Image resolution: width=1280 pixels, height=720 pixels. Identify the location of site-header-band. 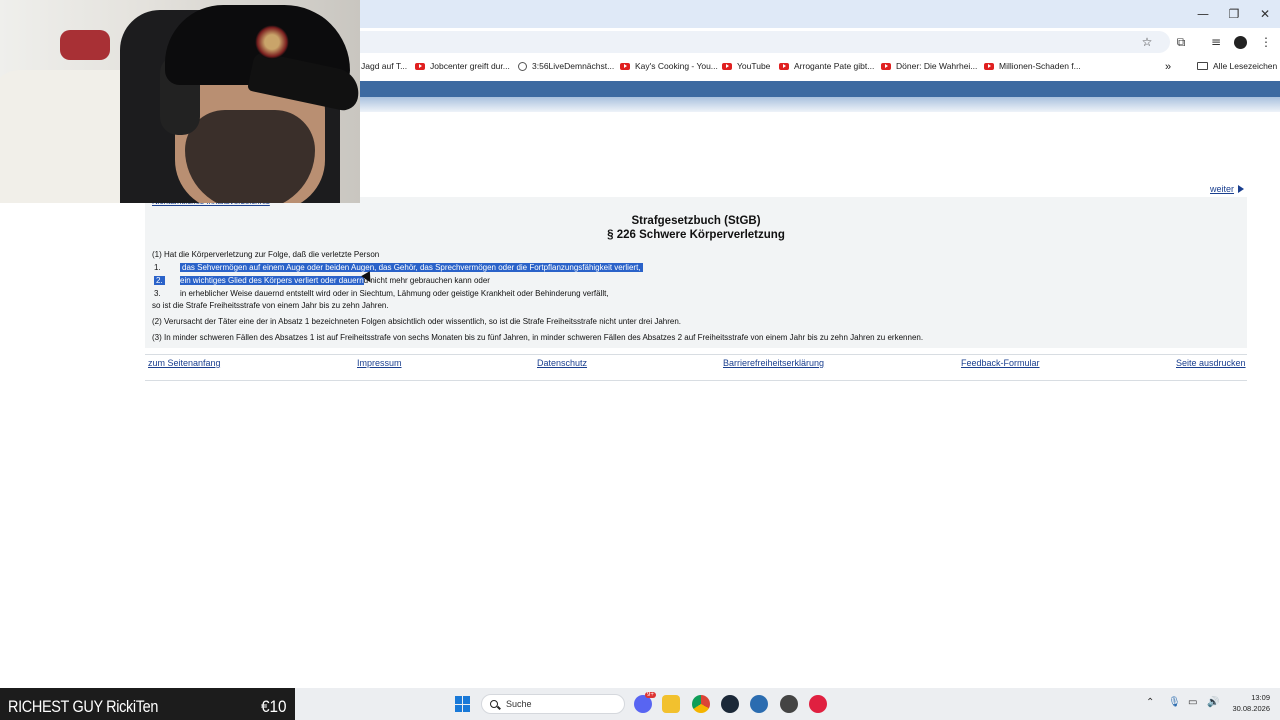
(820, 89).